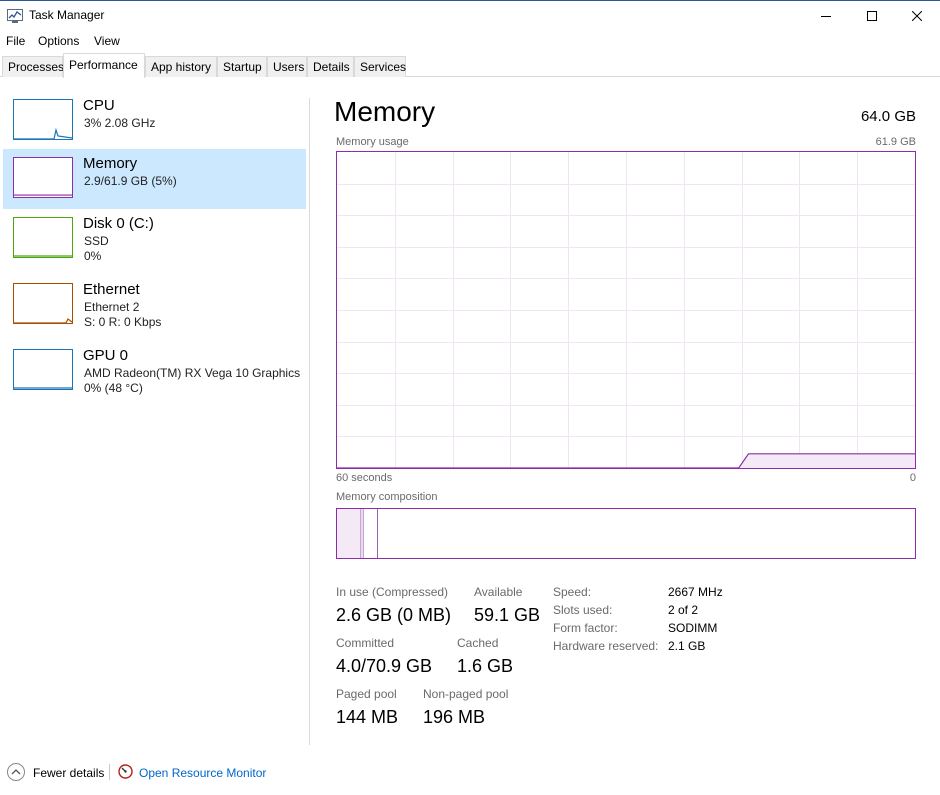 This screenshot has width=940, height=795. What do you see at coordinates (125, 771) in the screenshot?
I see `resource-monitor-icon` at bounding box center [125, 771].